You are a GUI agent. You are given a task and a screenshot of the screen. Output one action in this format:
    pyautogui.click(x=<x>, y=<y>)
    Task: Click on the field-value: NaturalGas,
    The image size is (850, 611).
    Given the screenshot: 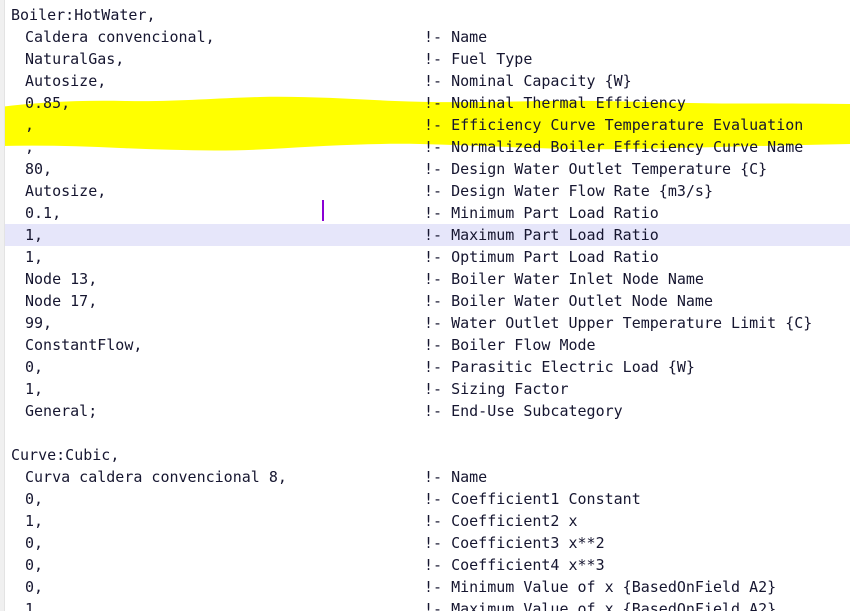 What is the action you would take?
    pyautogui.click(x=74, y=59)
    